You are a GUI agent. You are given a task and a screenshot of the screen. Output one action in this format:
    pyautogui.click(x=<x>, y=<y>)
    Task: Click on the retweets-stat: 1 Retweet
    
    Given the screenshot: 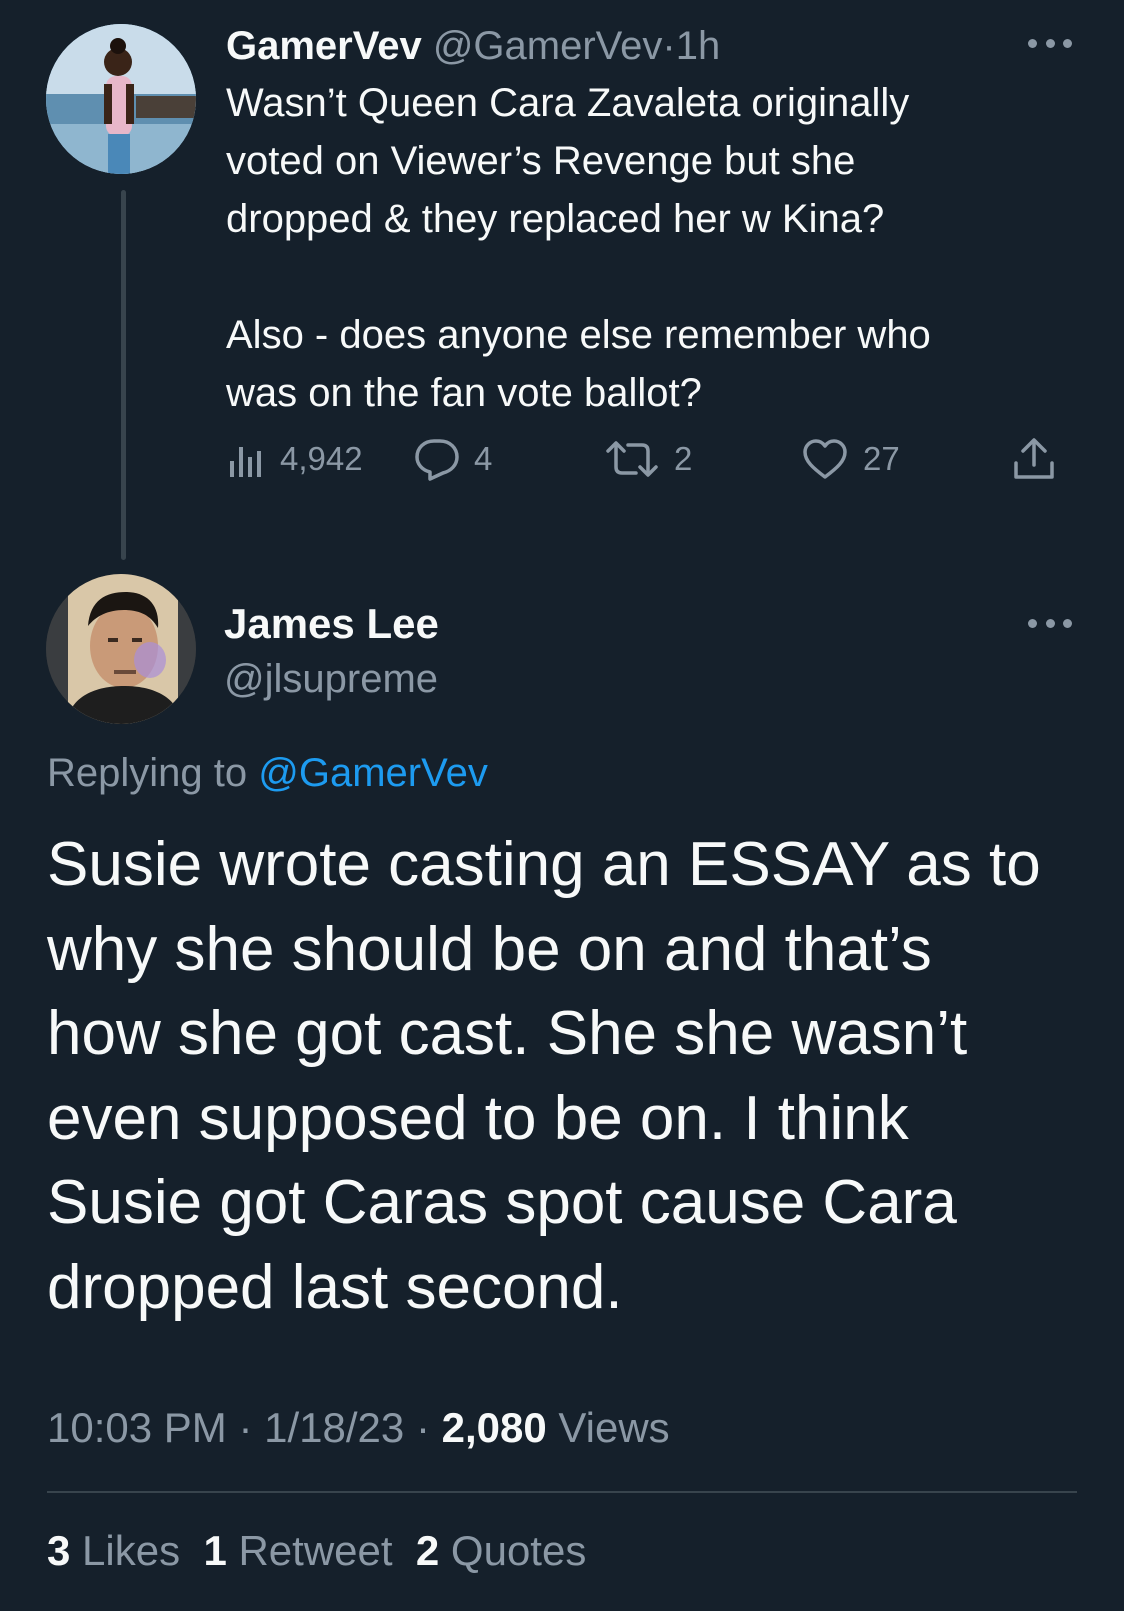 What is the action you would take?
    pyautogui.click(x=297, y=1550)
    